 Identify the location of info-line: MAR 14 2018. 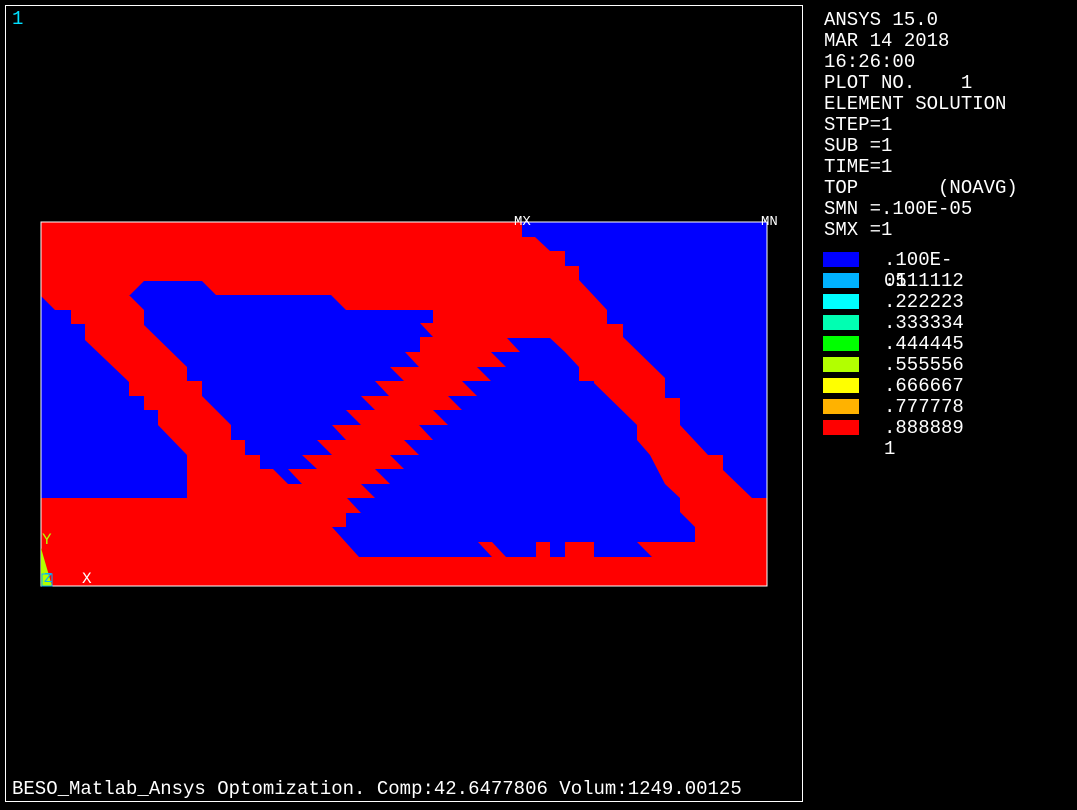
(887, 41).